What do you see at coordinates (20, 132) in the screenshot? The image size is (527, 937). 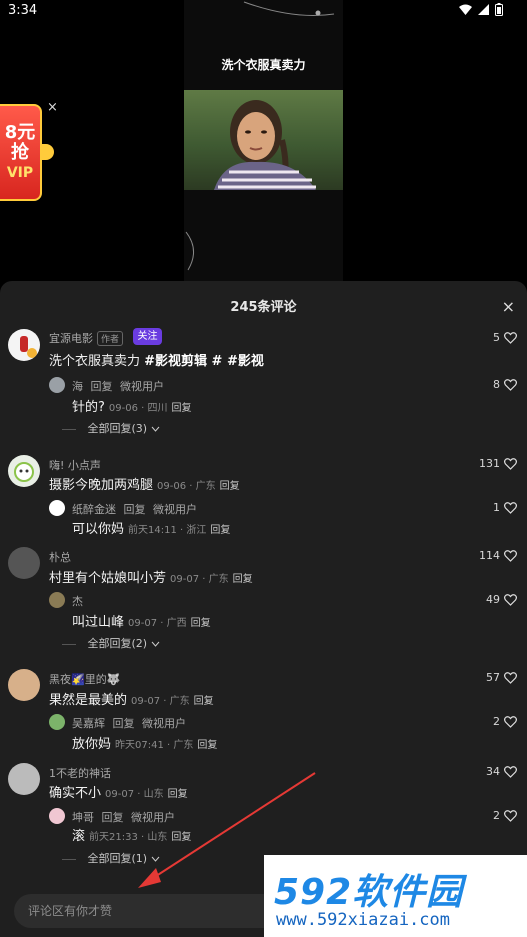 I see `vip-price: 8元` at bounding box center [20, 132].